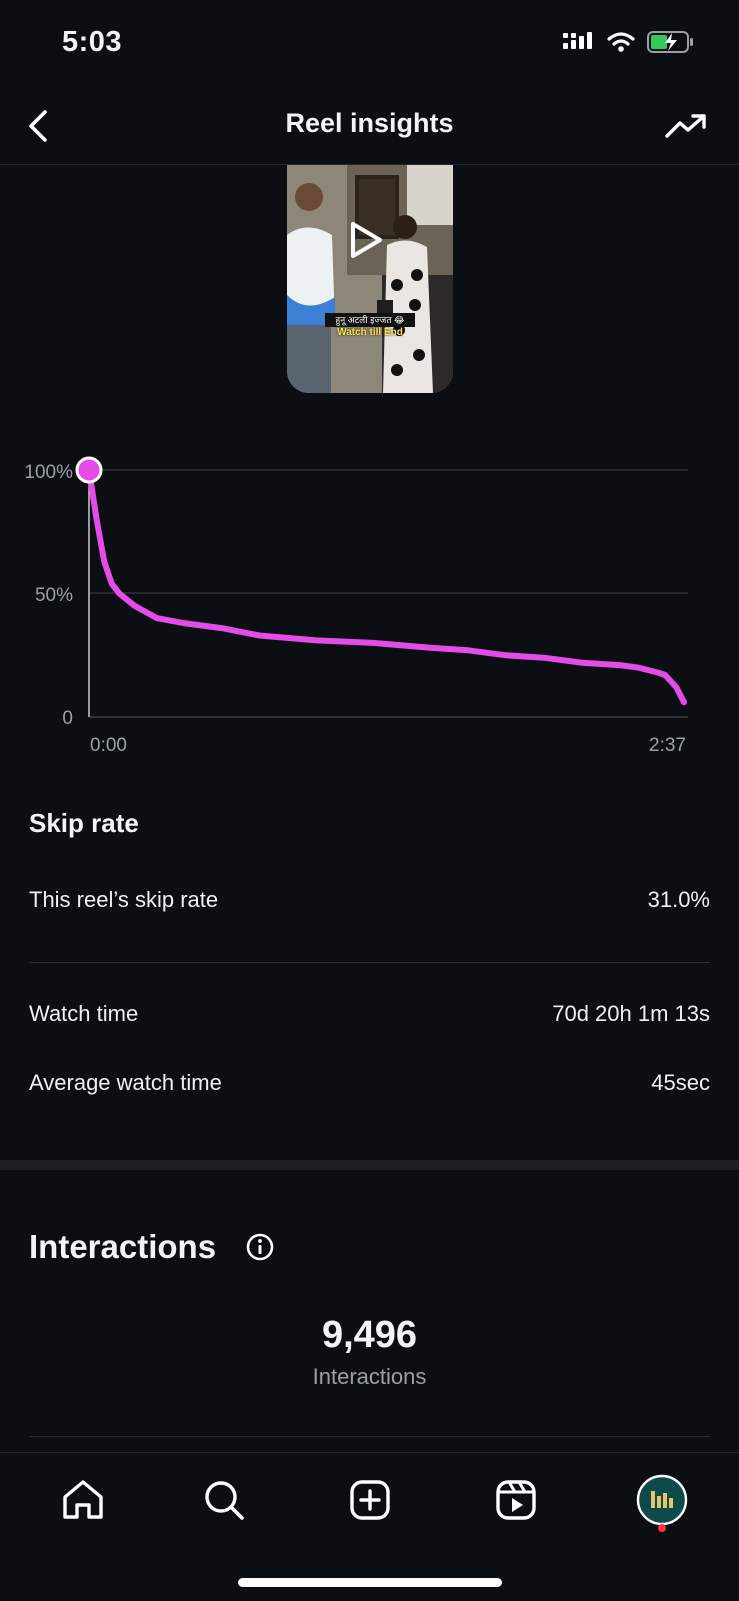 This screenshot has height=1601, width=739. Describe the element at coordinates (680, 1082) in the screenshot. I see `average-watch-time-value: 45sec` at that location.